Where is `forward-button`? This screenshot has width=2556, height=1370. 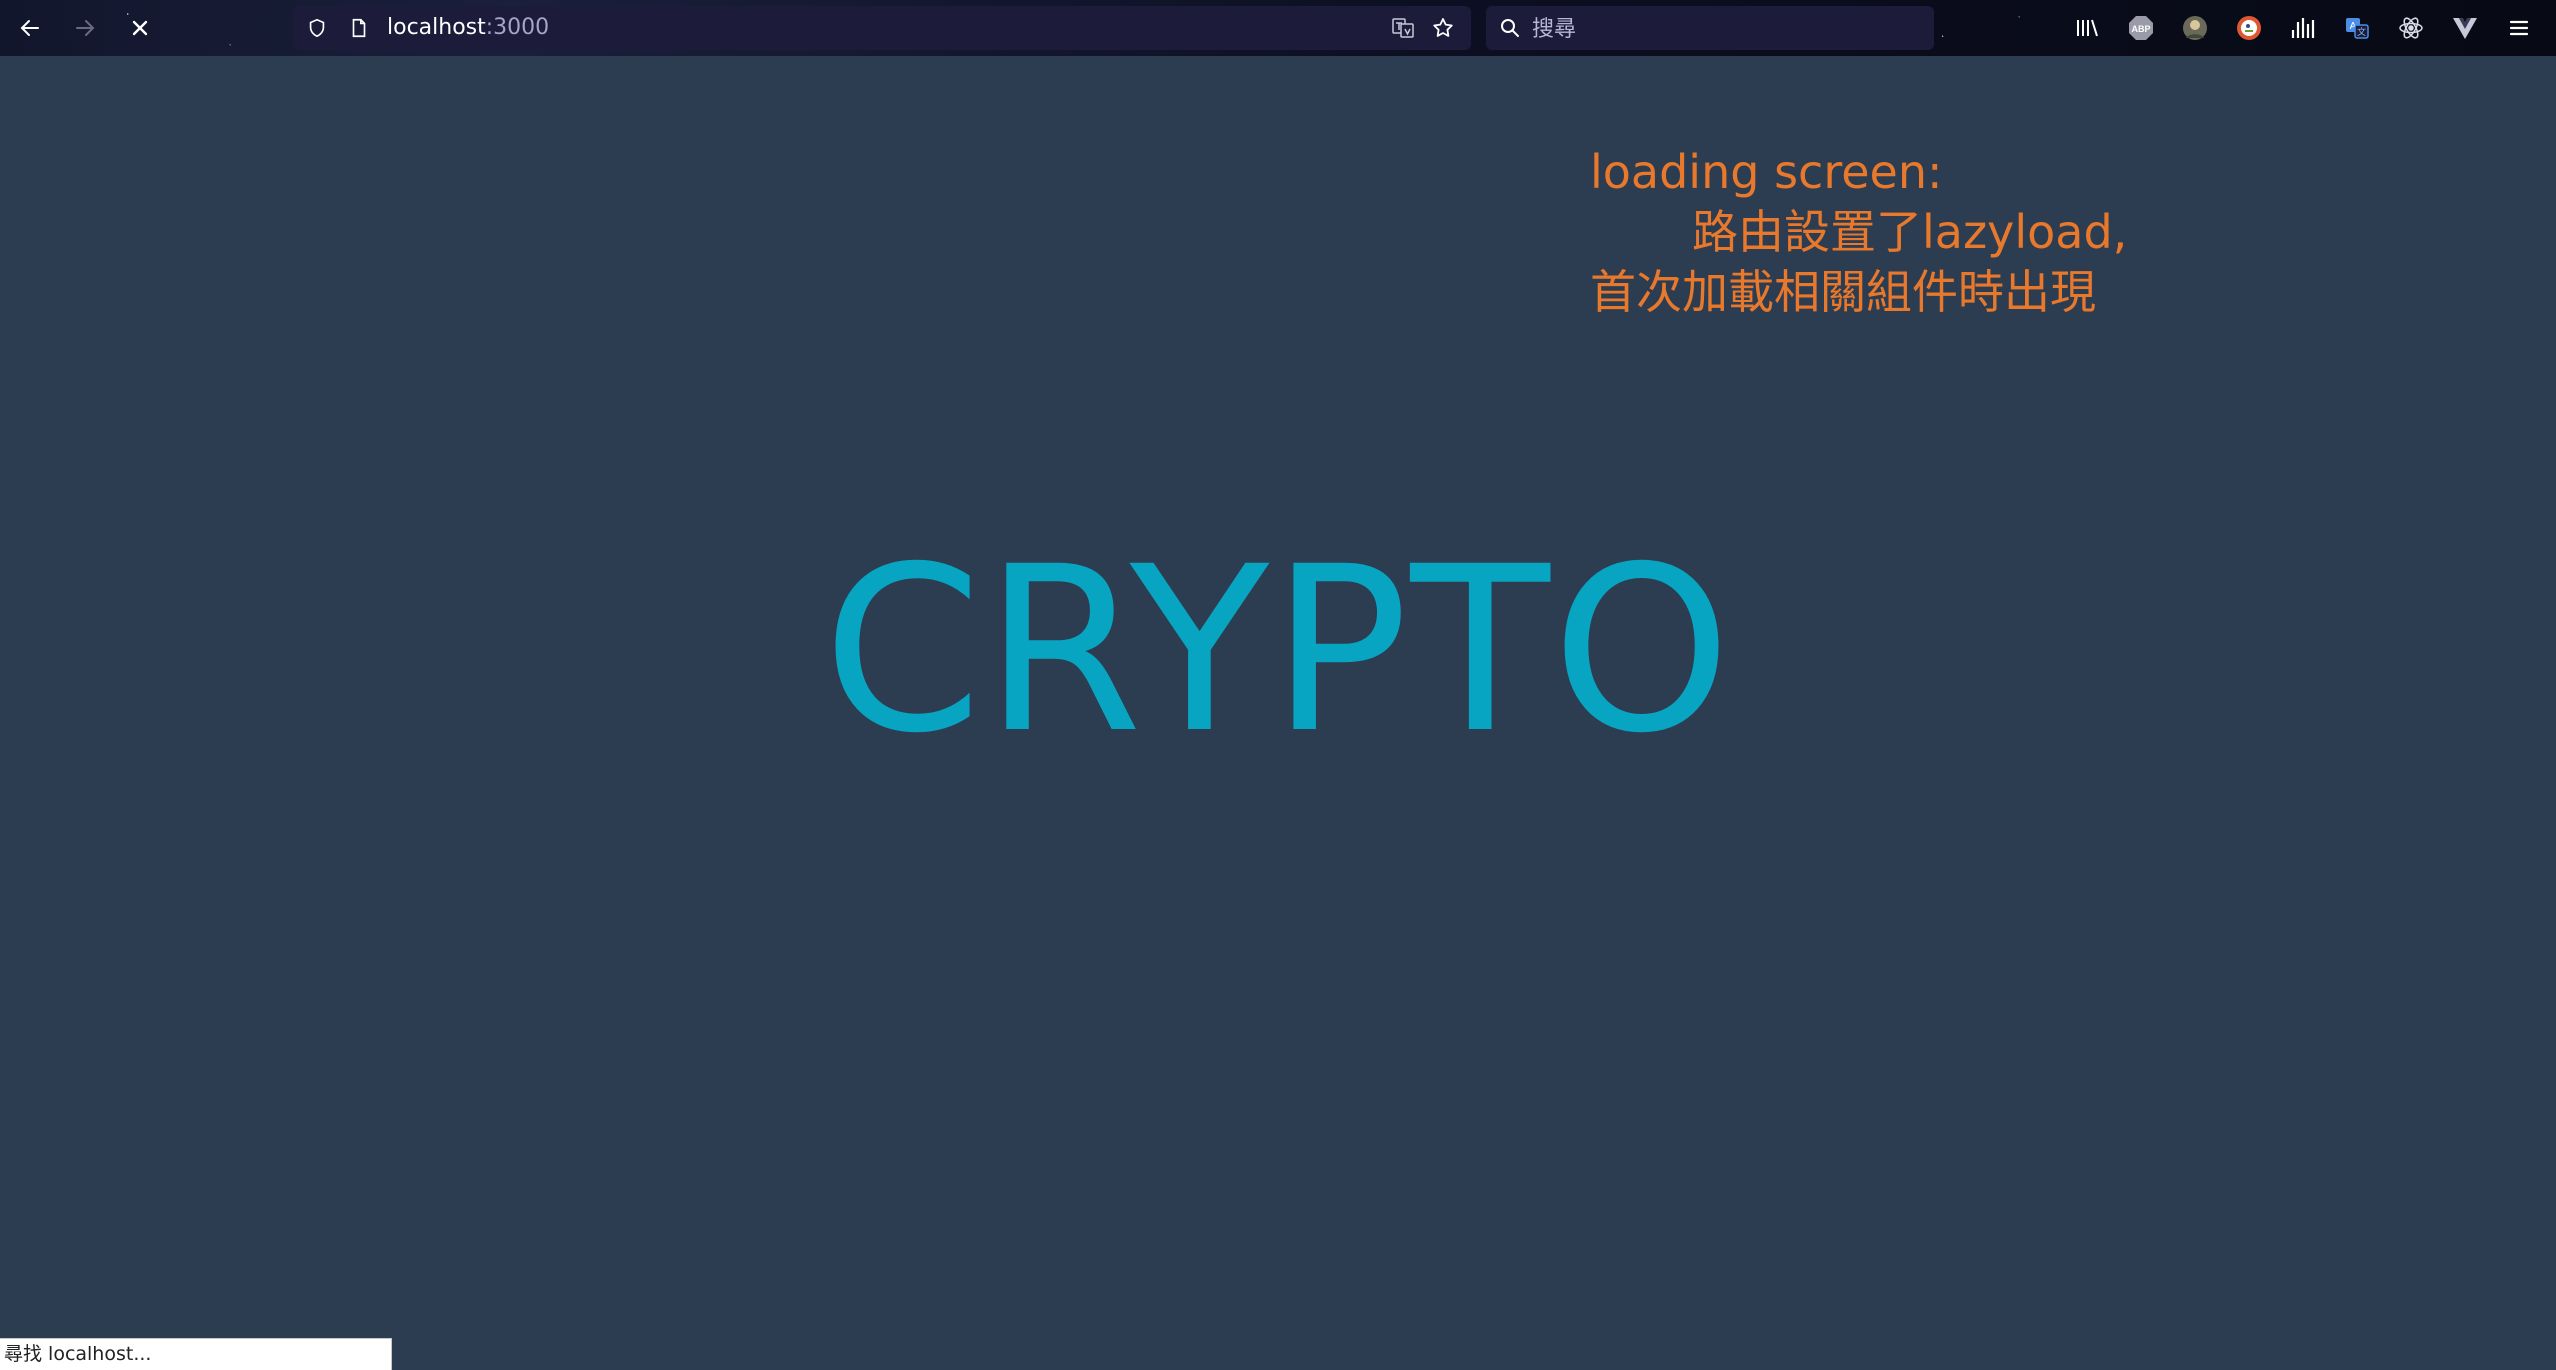 forward-button is located at coordinates (85, 28).